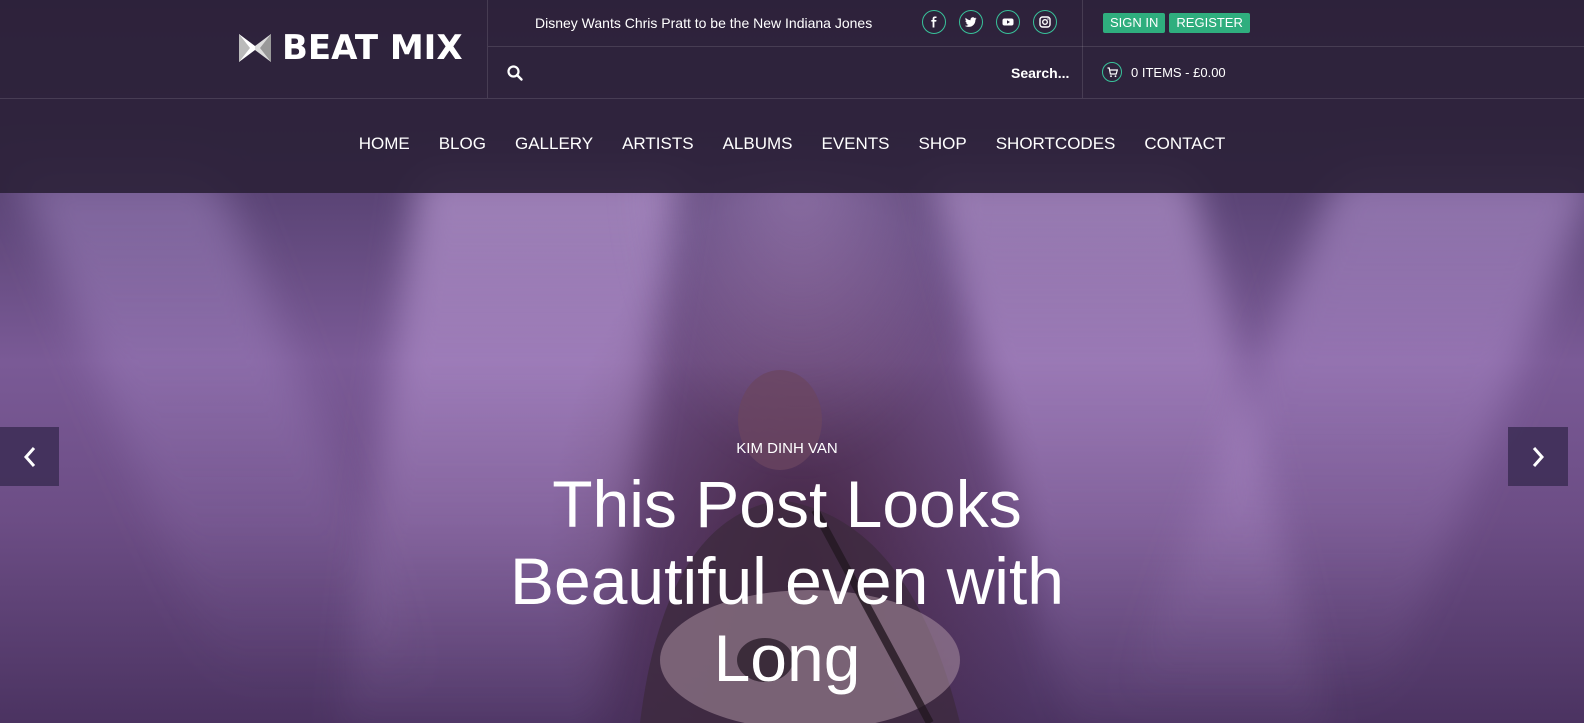  I want to click on nav-item-artists: ARTISTS, so click(657, 144).